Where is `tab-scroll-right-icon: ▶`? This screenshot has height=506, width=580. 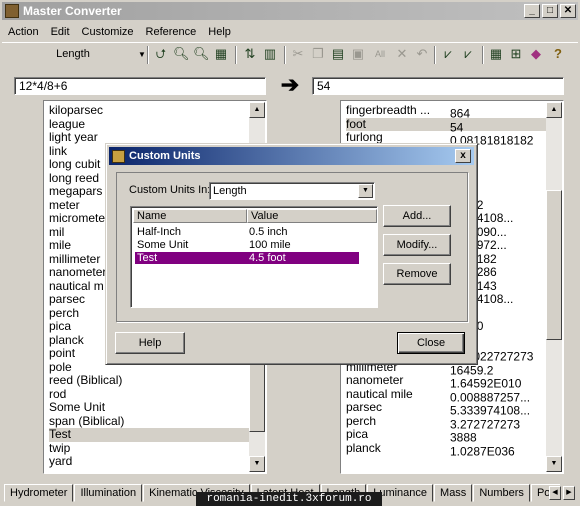
tab-scroll-right-icon: ▶ is located at coordinates (569, 493).